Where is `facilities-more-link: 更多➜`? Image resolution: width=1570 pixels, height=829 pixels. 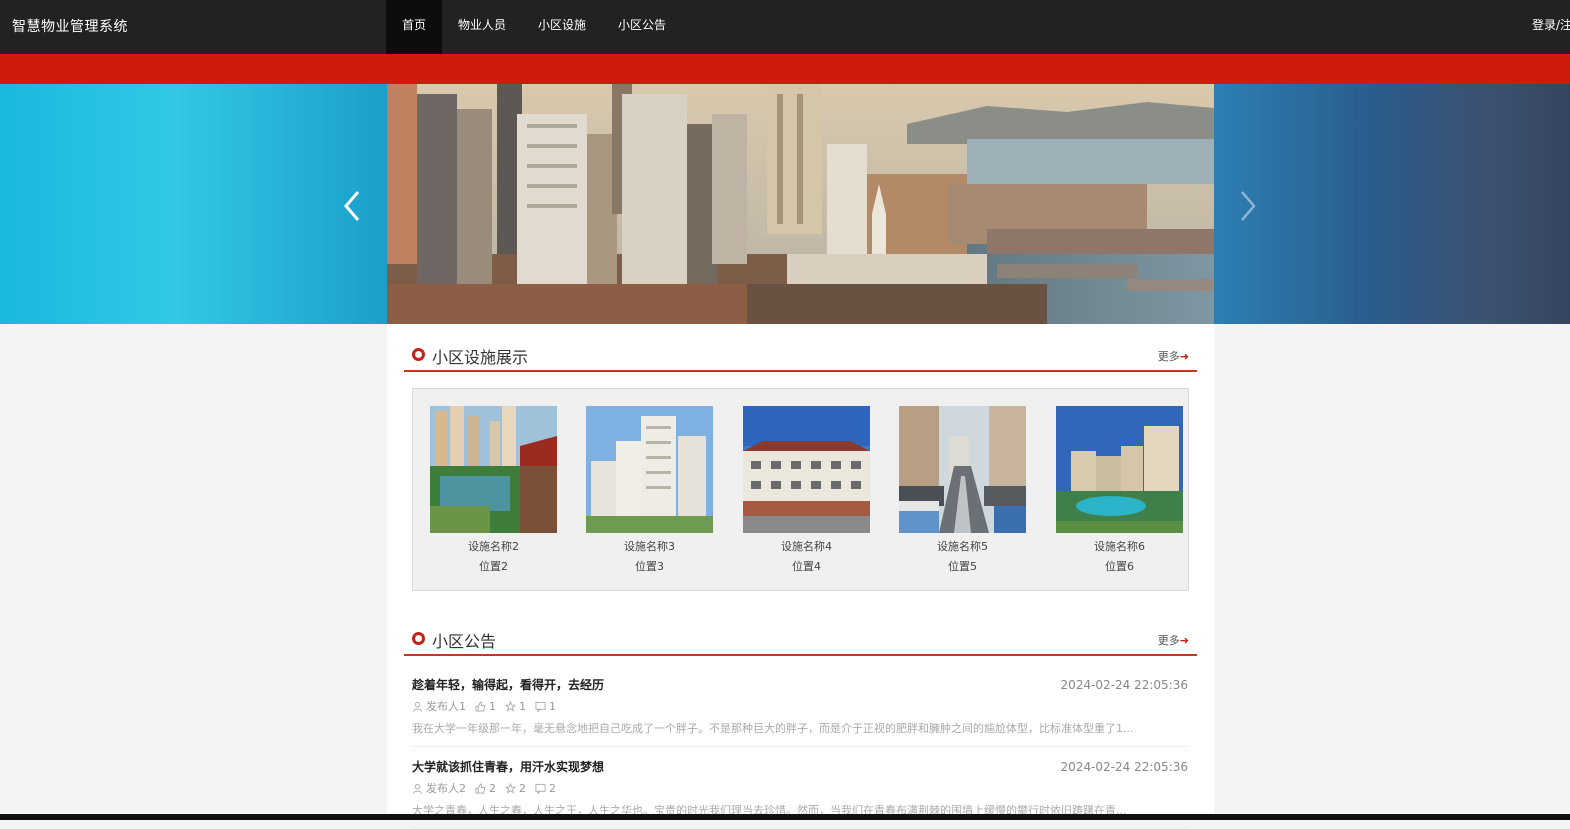
facilities-more-link: 更多➜ is located at coordinates (1173, 356).